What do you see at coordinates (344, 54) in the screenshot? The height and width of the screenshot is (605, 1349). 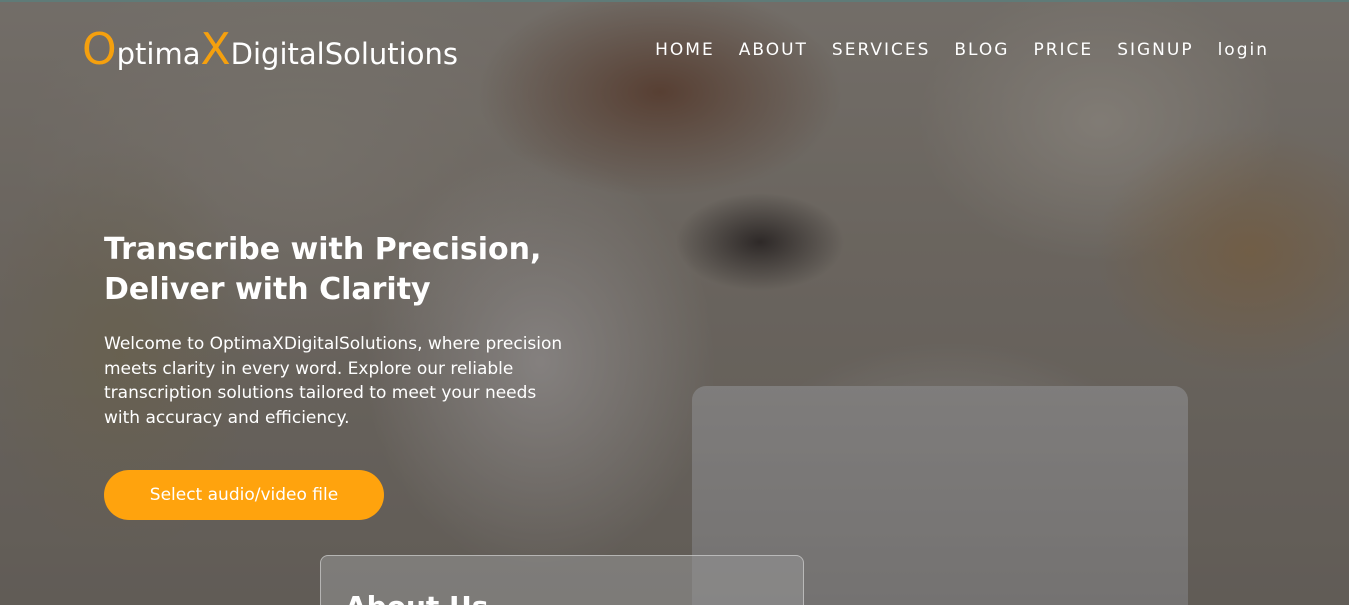 I see `logo-text-rest: DigitalSolutions` at bounding box center [344, 54].